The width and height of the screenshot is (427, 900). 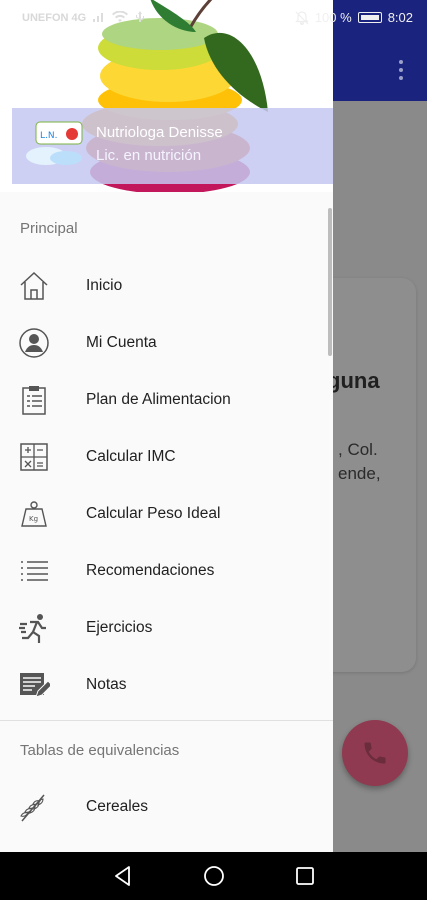 I want to click on menu-label: Recomendaciones, so click(x=150, y=570).